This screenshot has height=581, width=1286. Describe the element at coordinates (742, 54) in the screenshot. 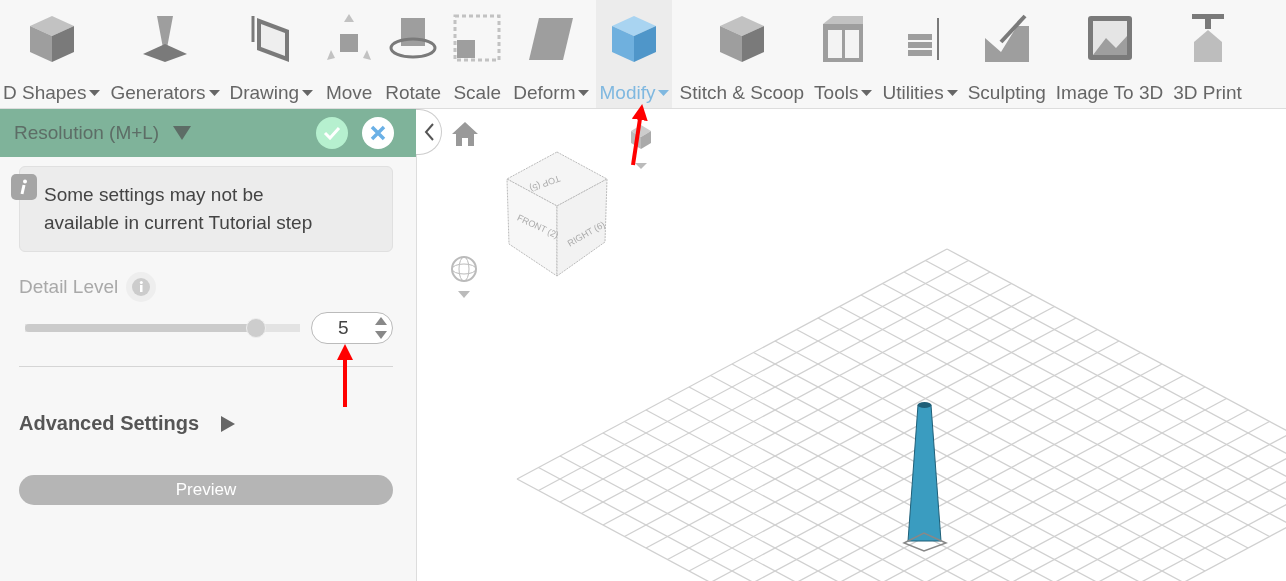

I see `toolbar-button: Stitch & Scoop` at that location.